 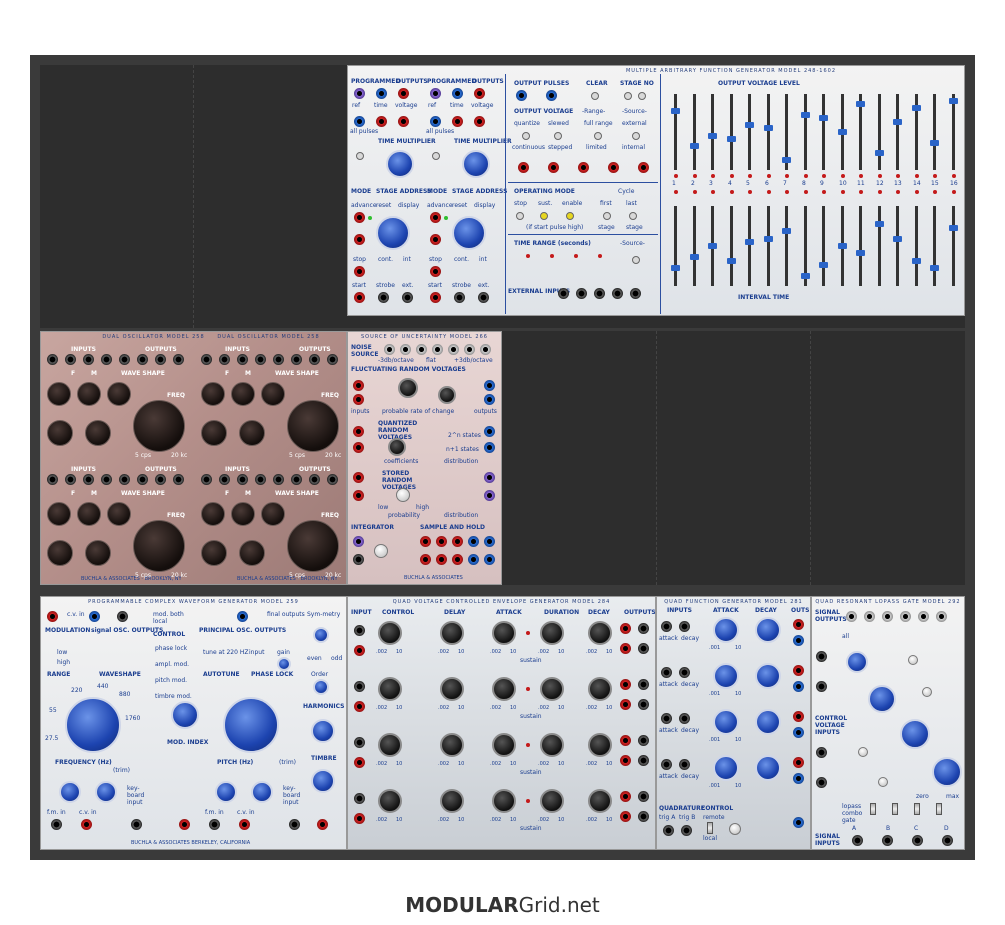 I want to click on button-multiplier-a, so click(x=360, y=156).